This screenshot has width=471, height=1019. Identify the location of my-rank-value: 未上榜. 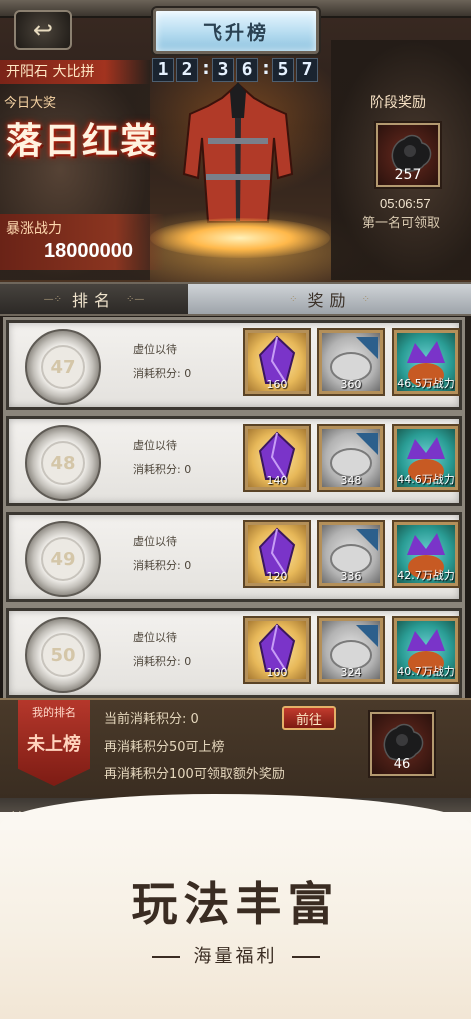
(54, 744).